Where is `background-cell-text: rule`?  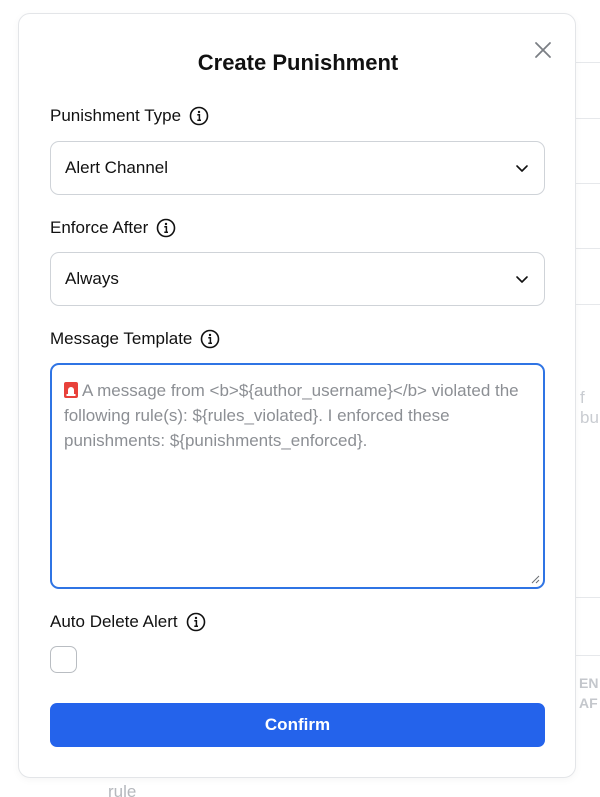
background-cell-text: rule is located at coordinates (122, 789).